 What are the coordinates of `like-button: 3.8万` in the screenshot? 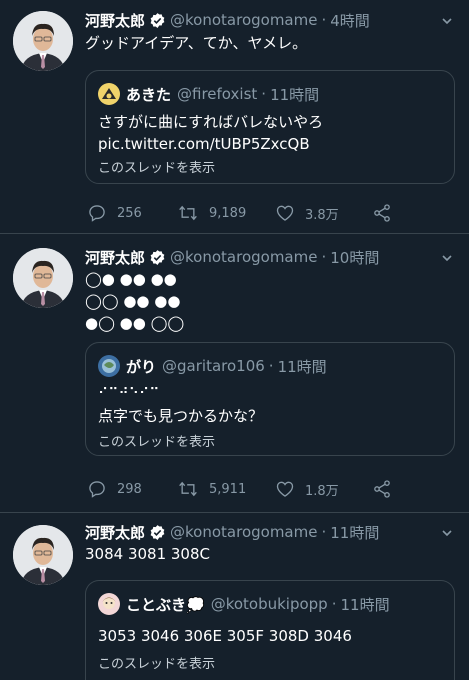 It's located at (307, 213).